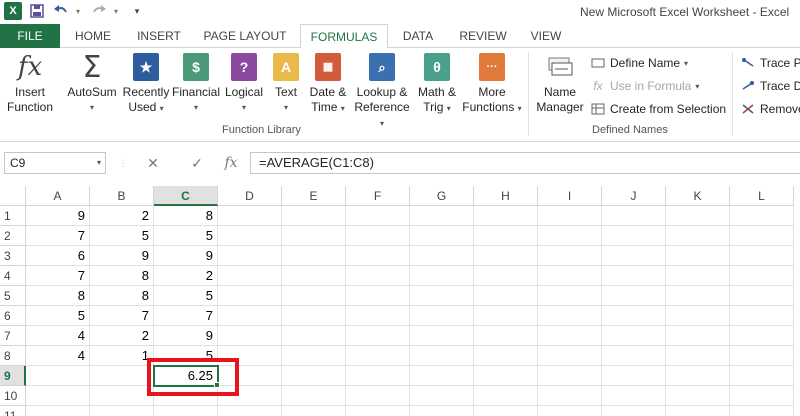 Image resolution: width=800 pixels, height=416 pixels. I want to click on cell-i8, so click(570, 356).